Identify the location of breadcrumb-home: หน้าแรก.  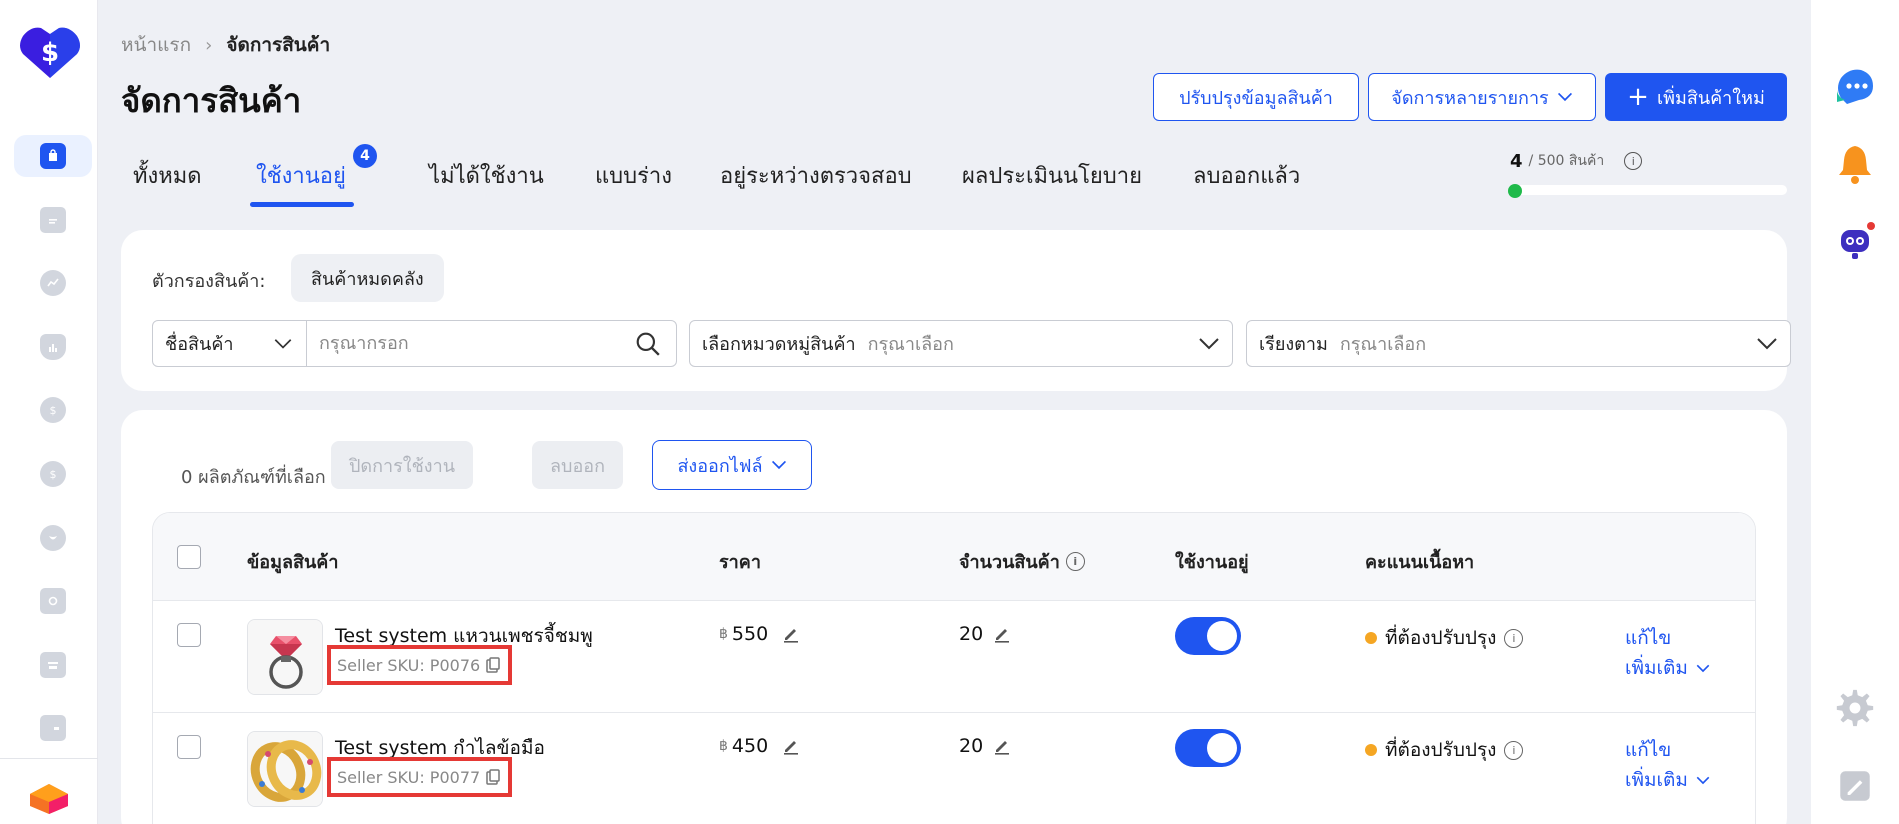
(156, 45).